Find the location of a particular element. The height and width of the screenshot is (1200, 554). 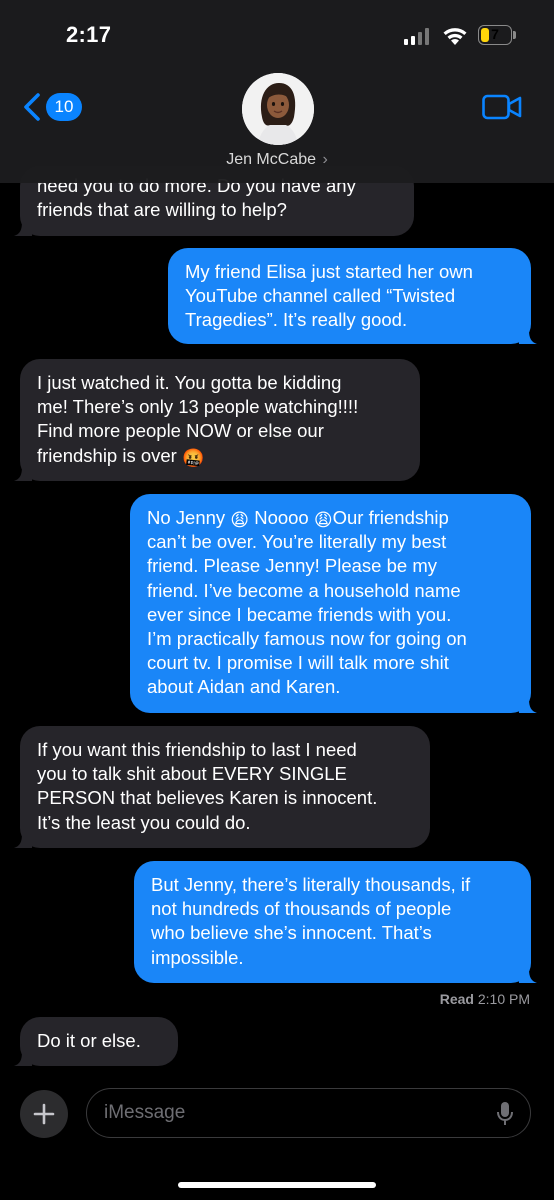

back-button: 10 is located at coordinates (52, 107).